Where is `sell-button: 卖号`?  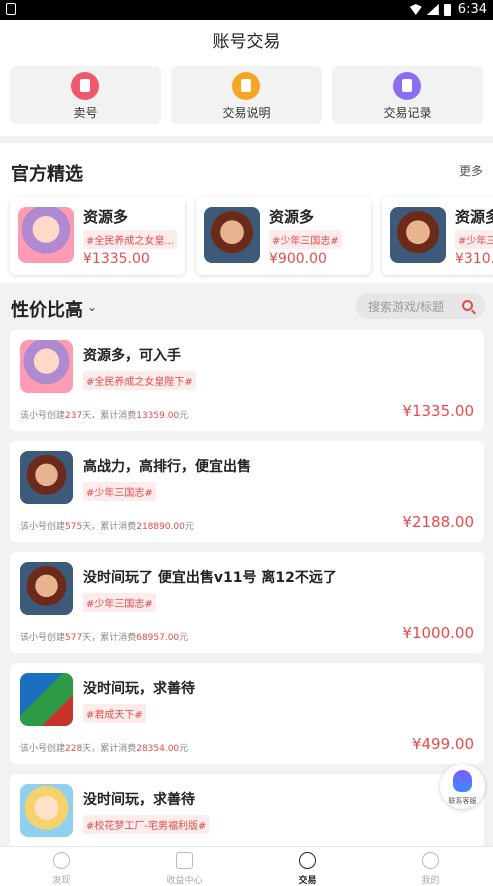
sell-button: 卖号 is located at coordinates (85, 95).